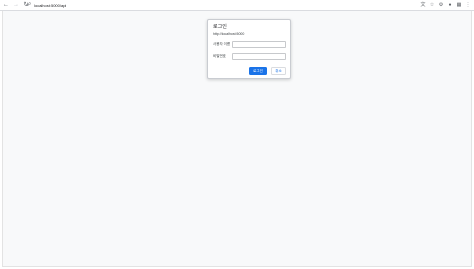 The image size is (474, 269). What do you see at coordinates (219, 56) in the screenshot?
I see `password-label: 비밀번호` at bounding box center [219, 56].